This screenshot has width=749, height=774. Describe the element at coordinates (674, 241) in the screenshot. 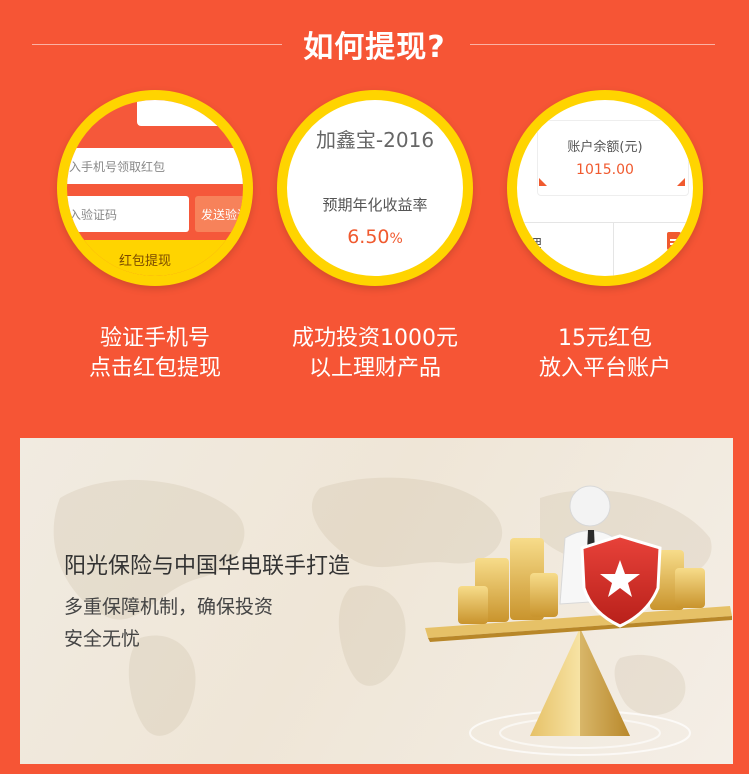

I see `document-icon` at that location.